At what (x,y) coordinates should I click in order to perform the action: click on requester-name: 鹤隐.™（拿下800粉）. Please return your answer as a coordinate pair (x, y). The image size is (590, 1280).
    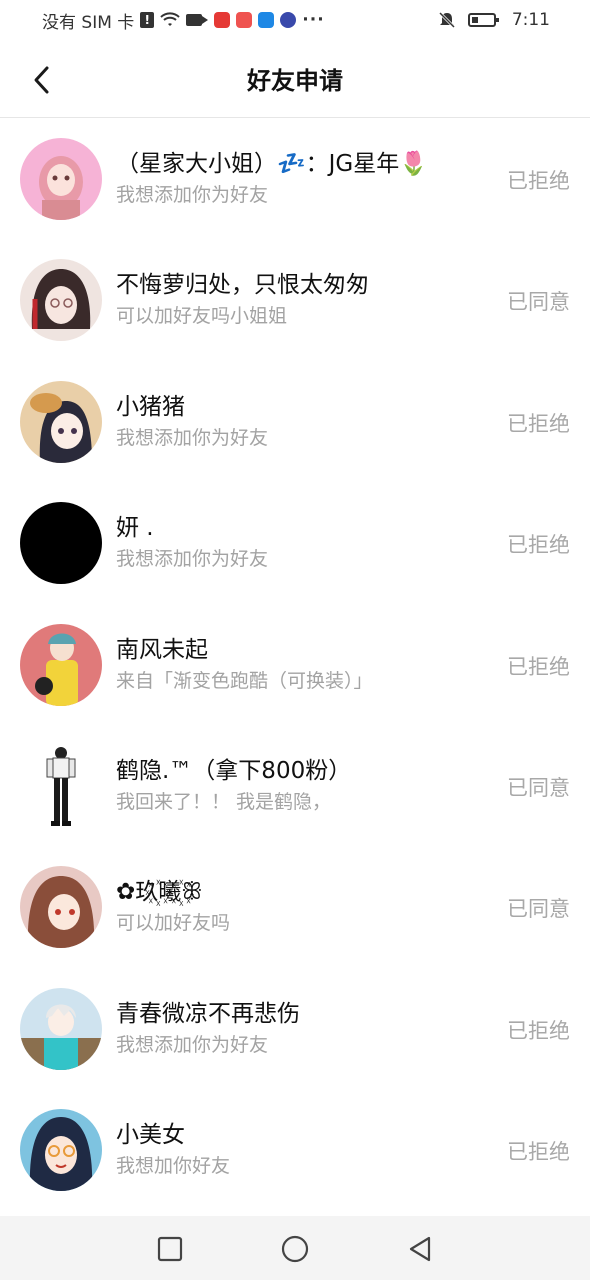
    Looking at the image, I should click on (234, 770).